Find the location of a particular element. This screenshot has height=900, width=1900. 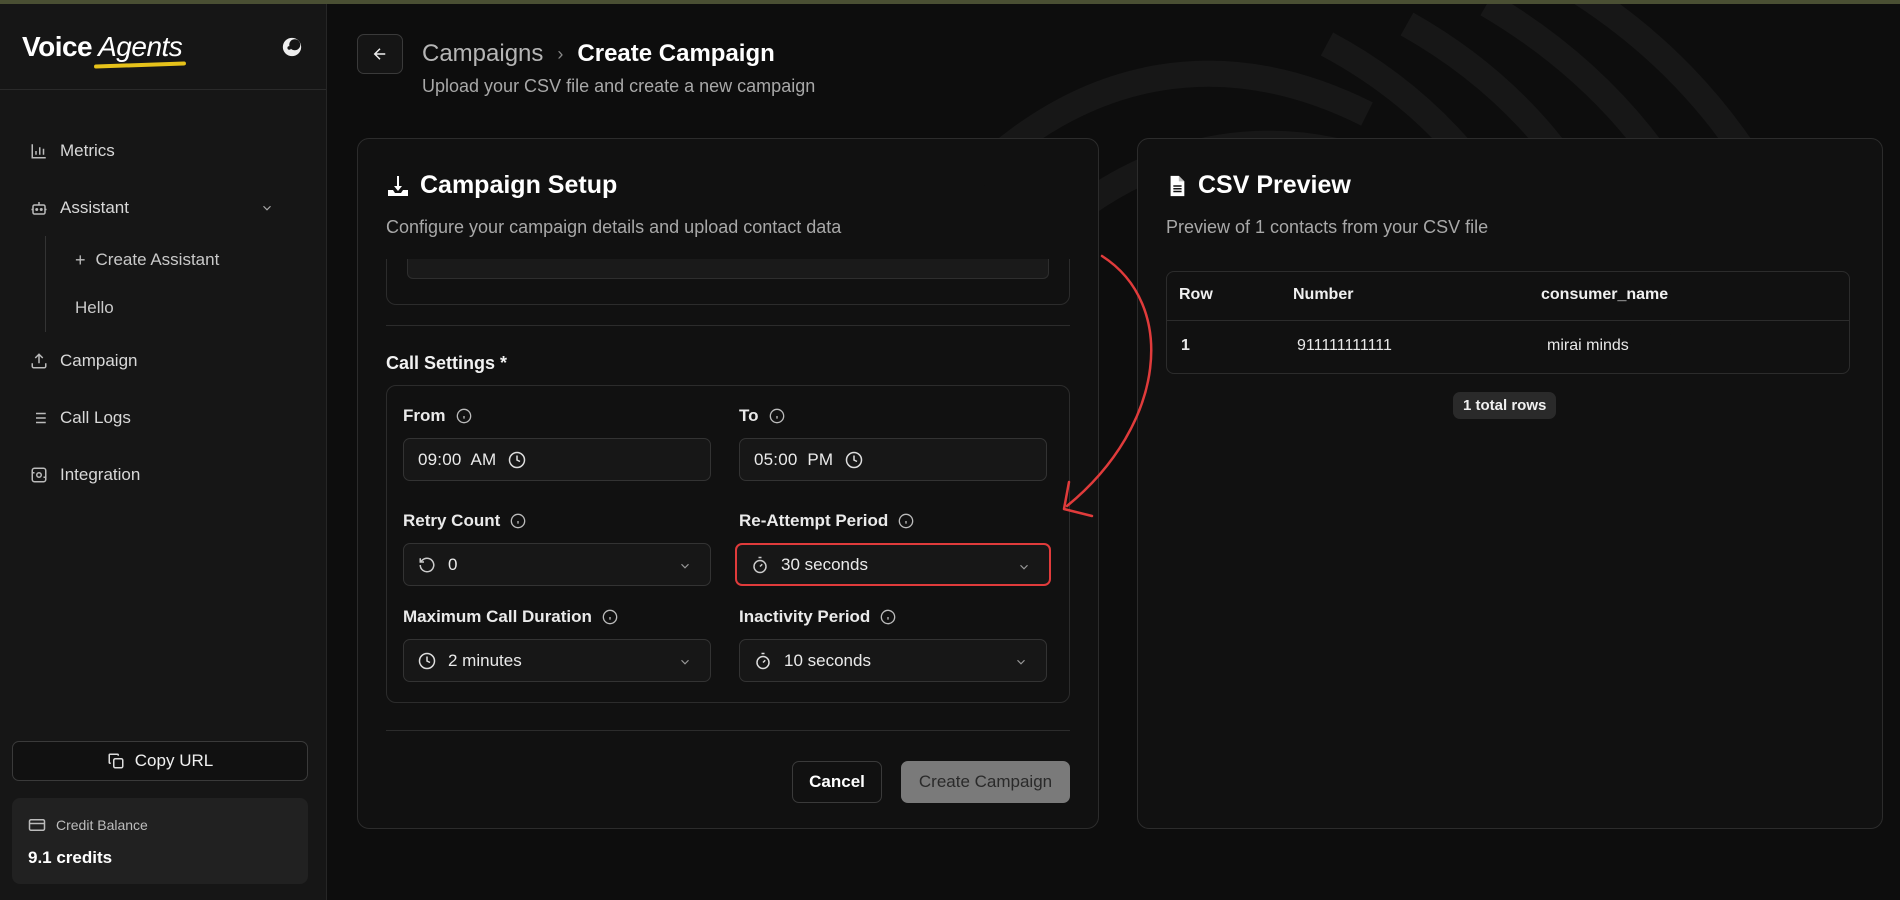

max-call-duration-value: 2 minutes is located at coordinates (485, 660).